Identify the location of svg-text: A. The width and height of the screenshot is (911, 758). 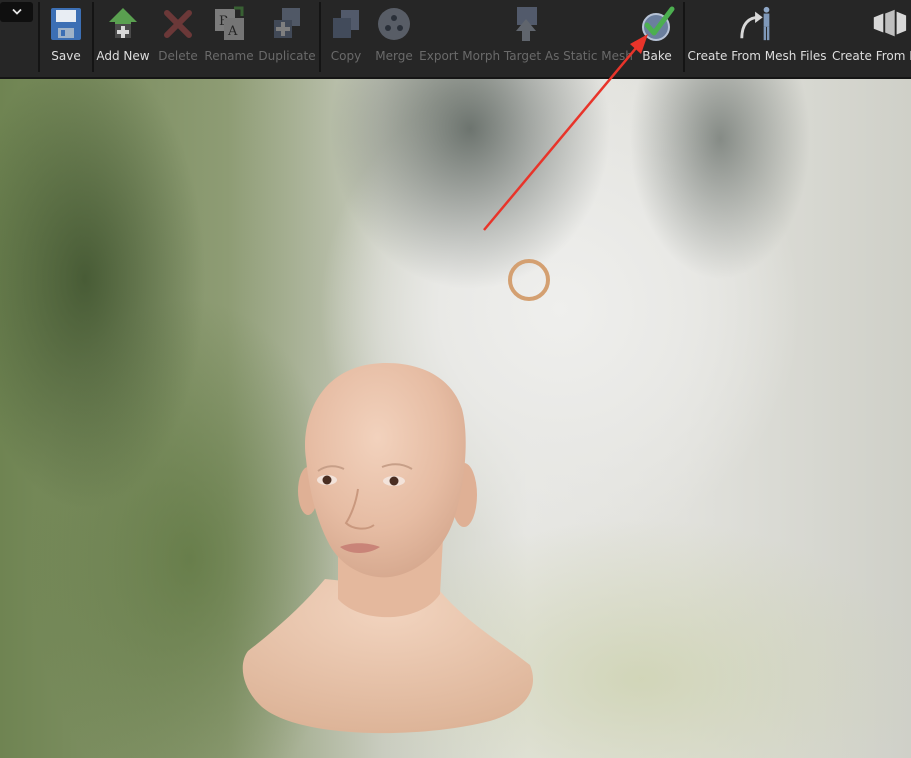
(232, 31).